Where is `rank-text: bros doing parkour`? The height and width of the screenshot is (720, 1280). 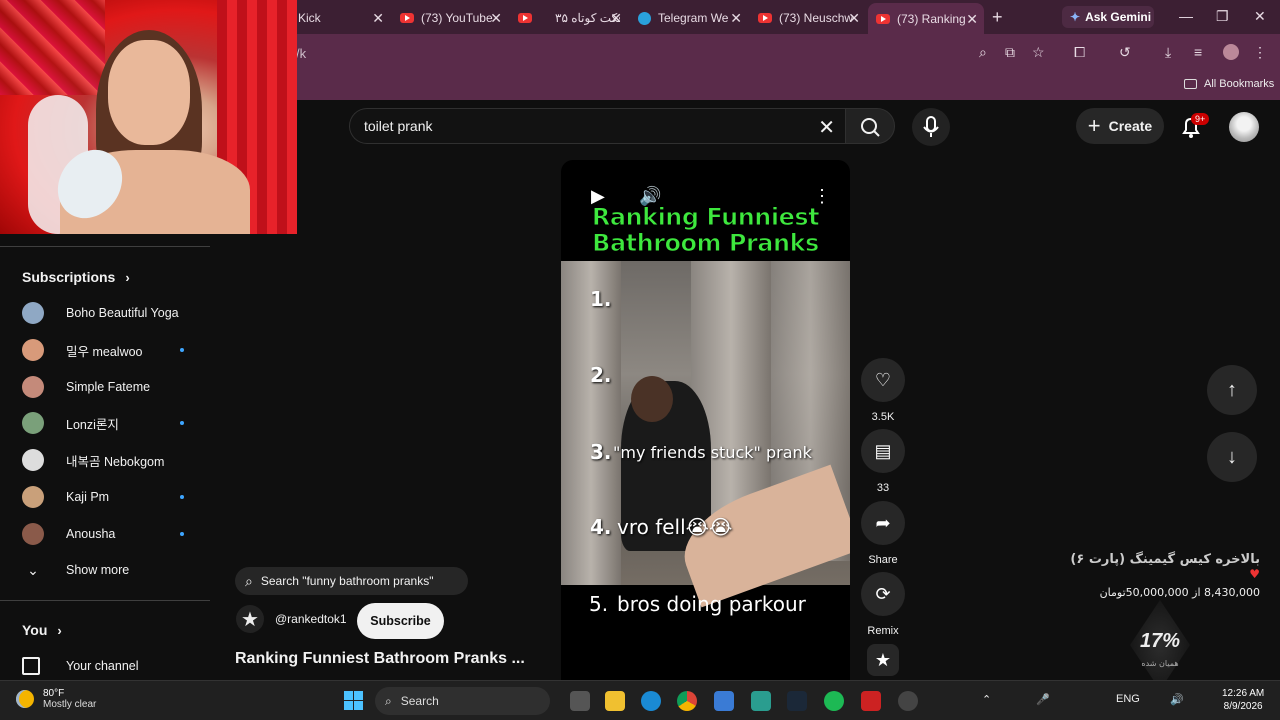 rank-text: bros doing parkour is located at coordinates (711, 604).